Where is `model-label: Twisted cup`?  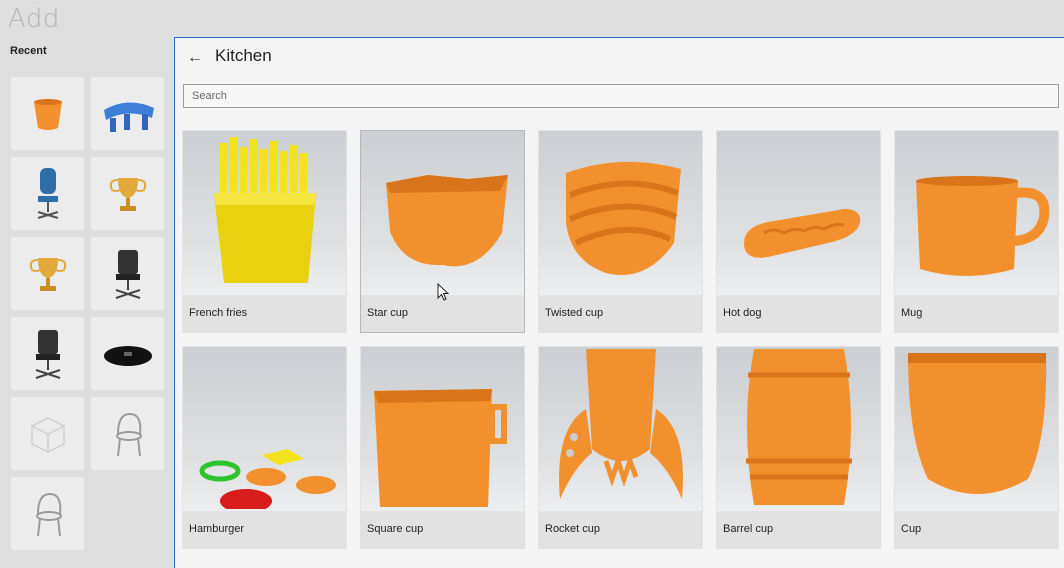
model-label: Twisted cup is located at coordinates (574, 313).